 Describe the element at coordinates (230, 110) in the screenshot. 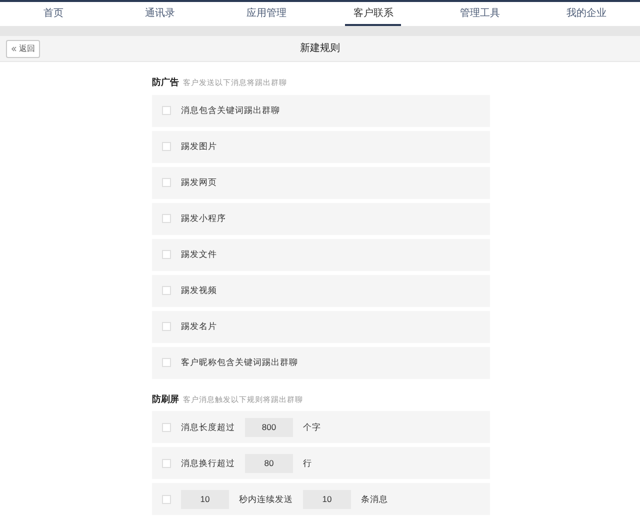

I see `rule-label: 消息包含关键词踢出群聊` at that location.